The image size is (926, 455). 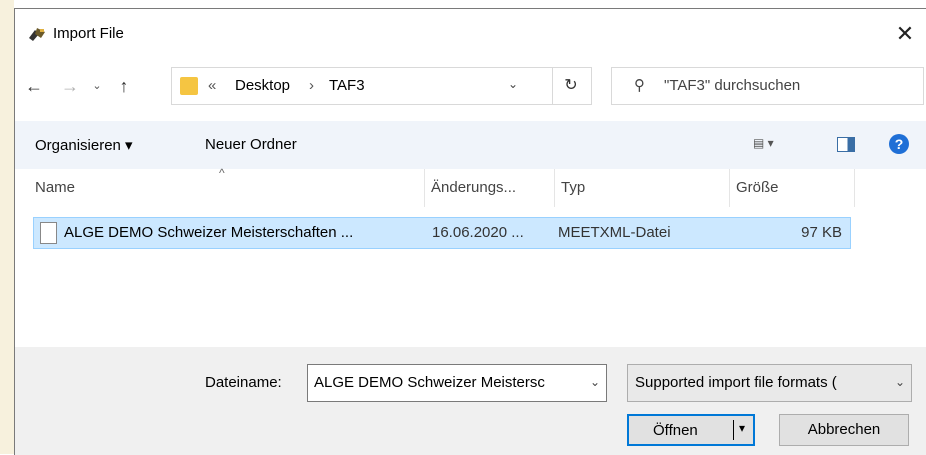 I want to click on title-bar: Import File ✕, so click(x=470, y=34).